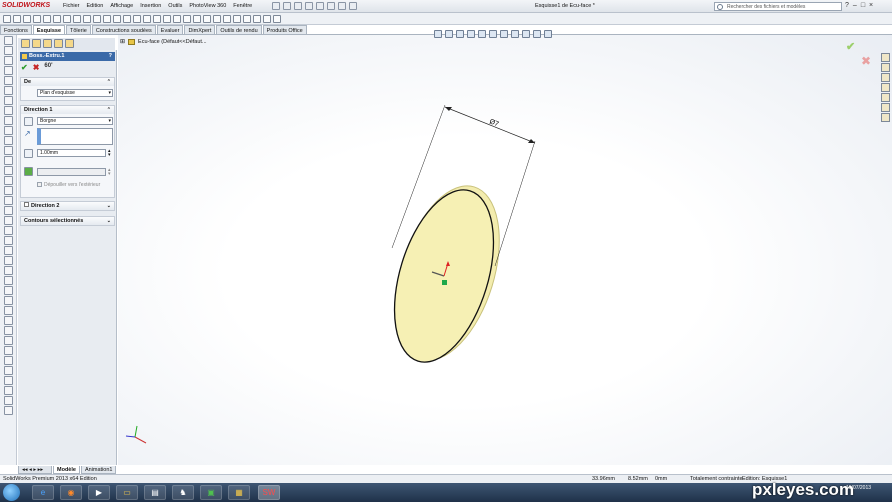 The height and width of the screenshot is (502, 892). What do you see at coordinates (269, 492) in the screenshot?
I see `solidworks-taskbar-icon: SW` at bounding box center [269, 492].